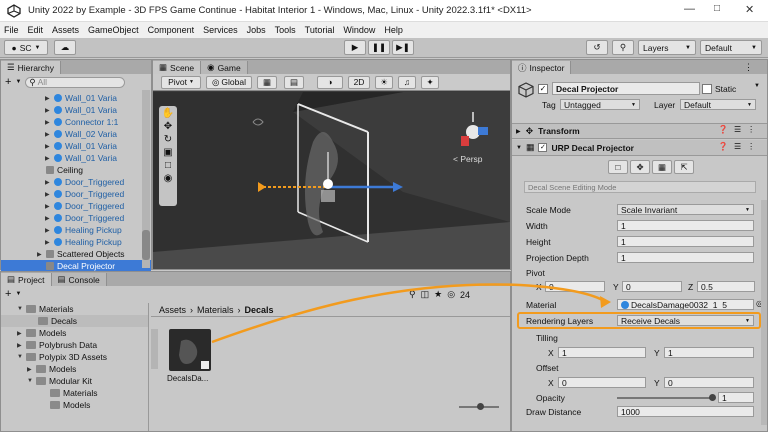  Describe the element at coordinates (662, 167) in the screenshot. I see `edit-uv-button: ▦` at that location.